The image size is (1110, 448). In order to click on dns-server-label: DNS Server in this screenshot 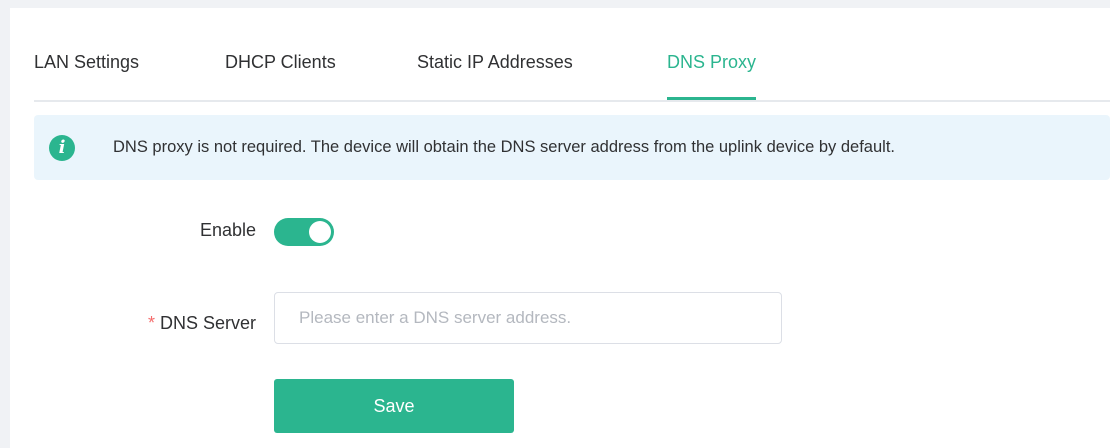, I will do `click(207, 323)`.